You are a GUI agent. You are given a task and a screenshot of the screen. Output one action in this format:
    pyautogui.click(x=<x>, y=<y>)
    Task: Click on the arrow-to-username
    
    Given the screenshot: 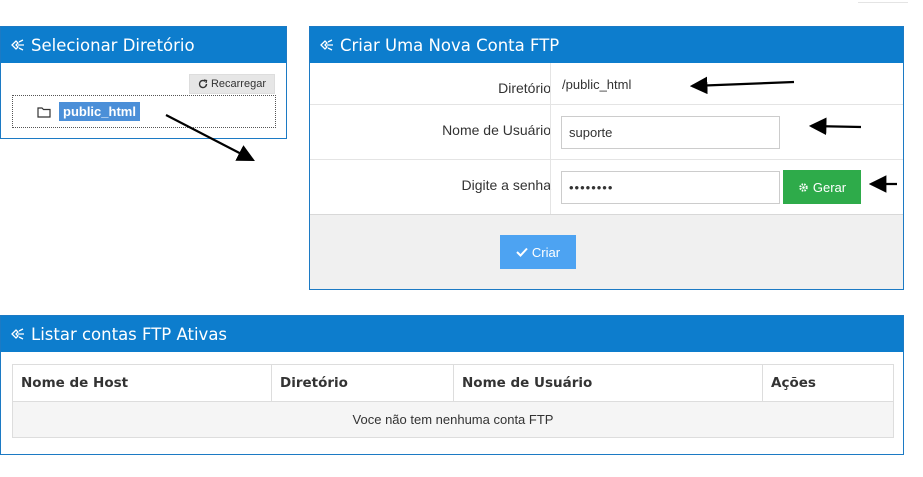 What is the action you would take?
    pyautogui.click(x=835, y=126)
    